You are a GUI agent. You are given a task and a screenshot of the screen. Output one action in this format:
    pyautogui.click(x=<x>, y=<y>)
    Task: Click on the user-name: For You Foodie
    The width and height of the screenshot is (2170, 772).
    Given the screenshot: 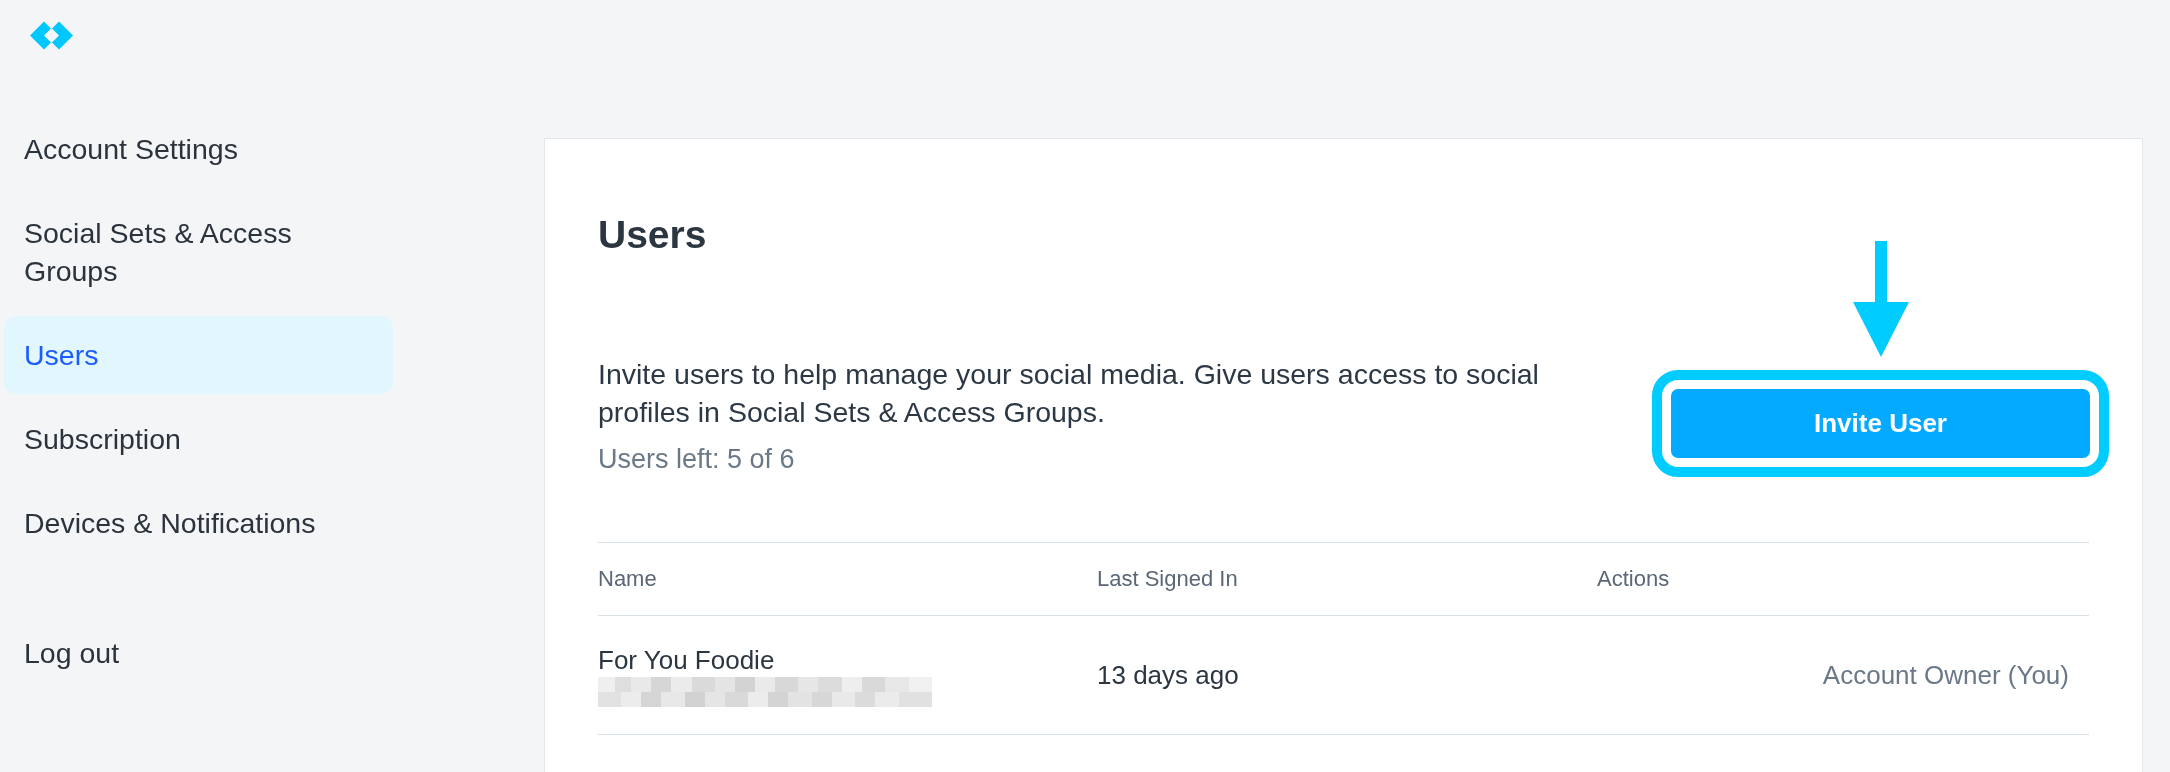 What is the action you would take?
    pyautogui.click(x=686, y=659)
    